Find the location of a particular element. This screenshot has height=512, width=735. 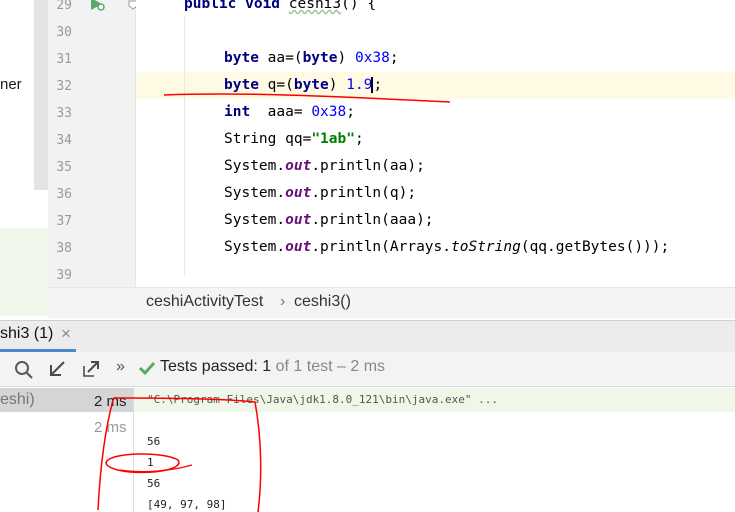

test-status: Tests passed: 1 of 1 test – 2 ms is located at coordinates (272, 367).